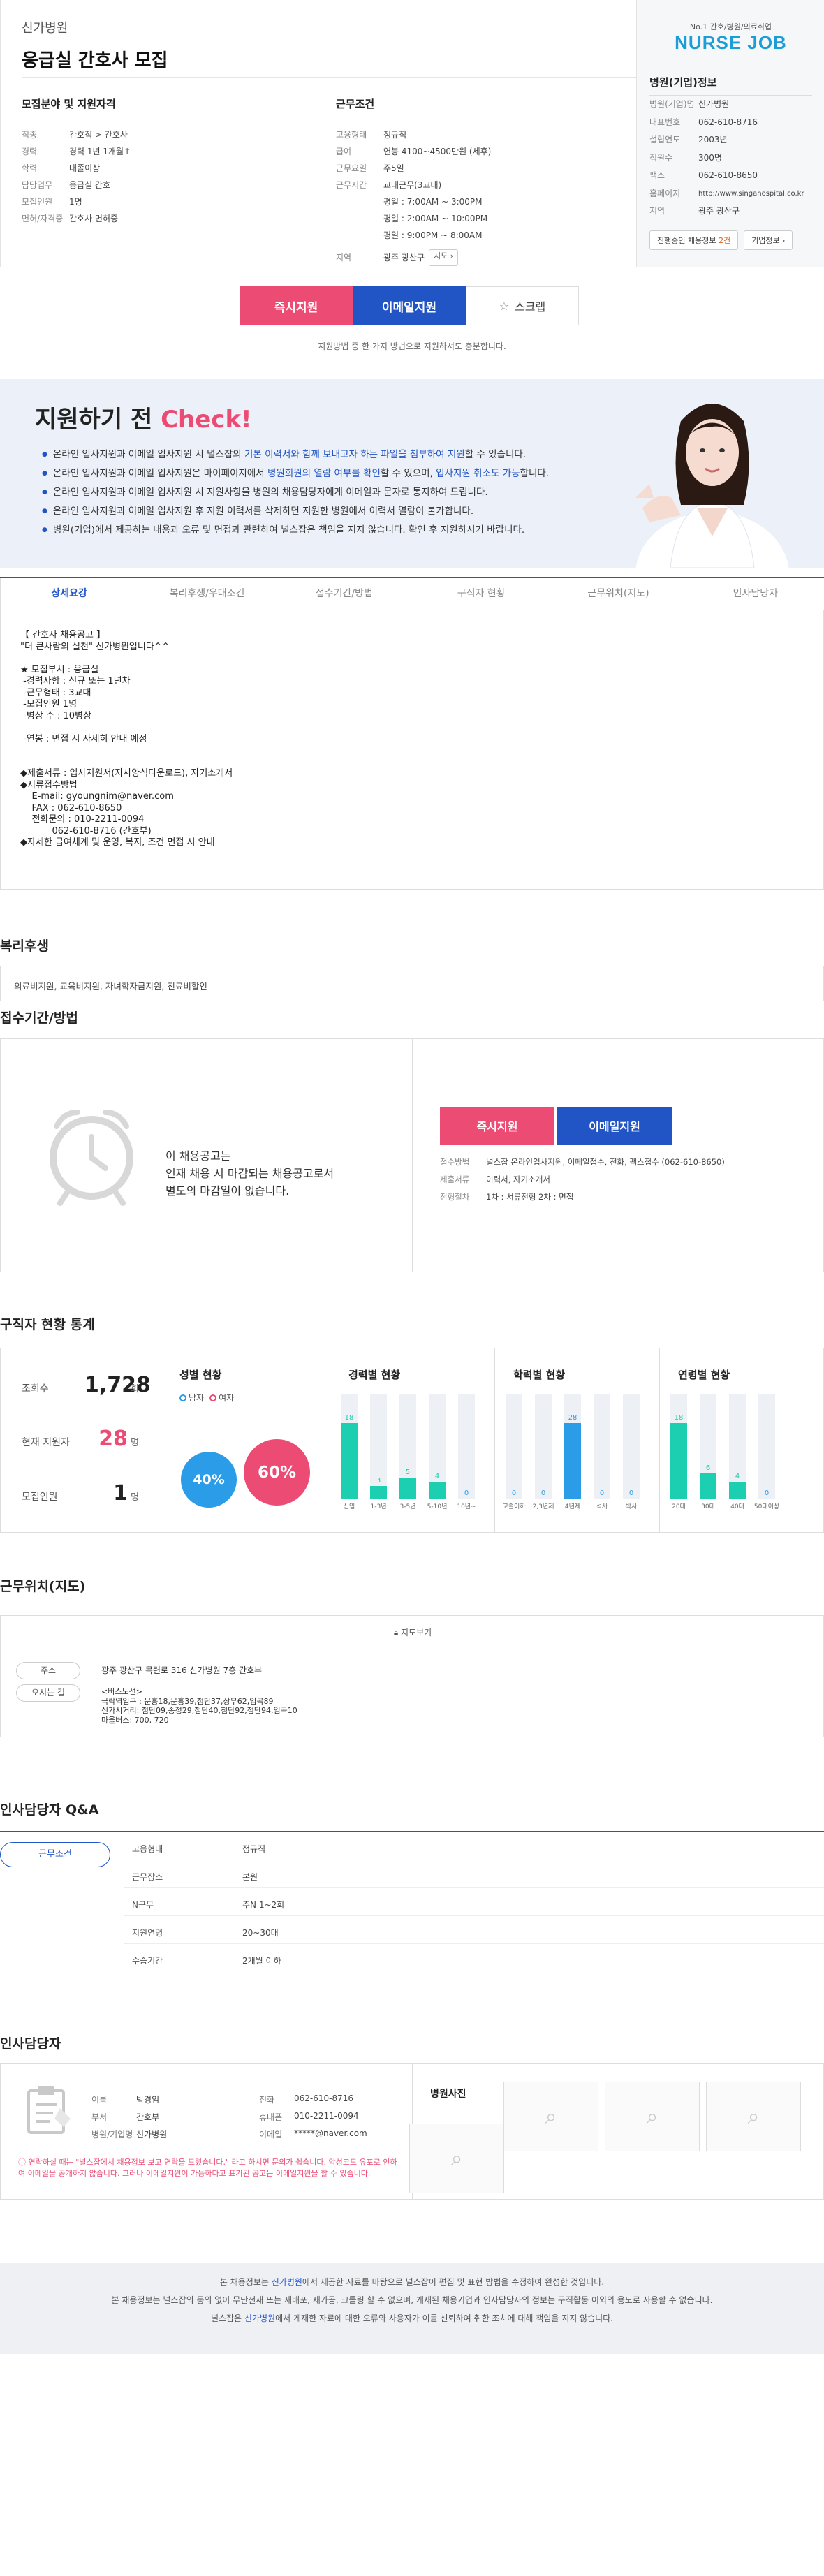  Describe the element at coordinates (135, 1720) in the screenshot. I see `route-line: 마을버스: 700, 720` at that location.